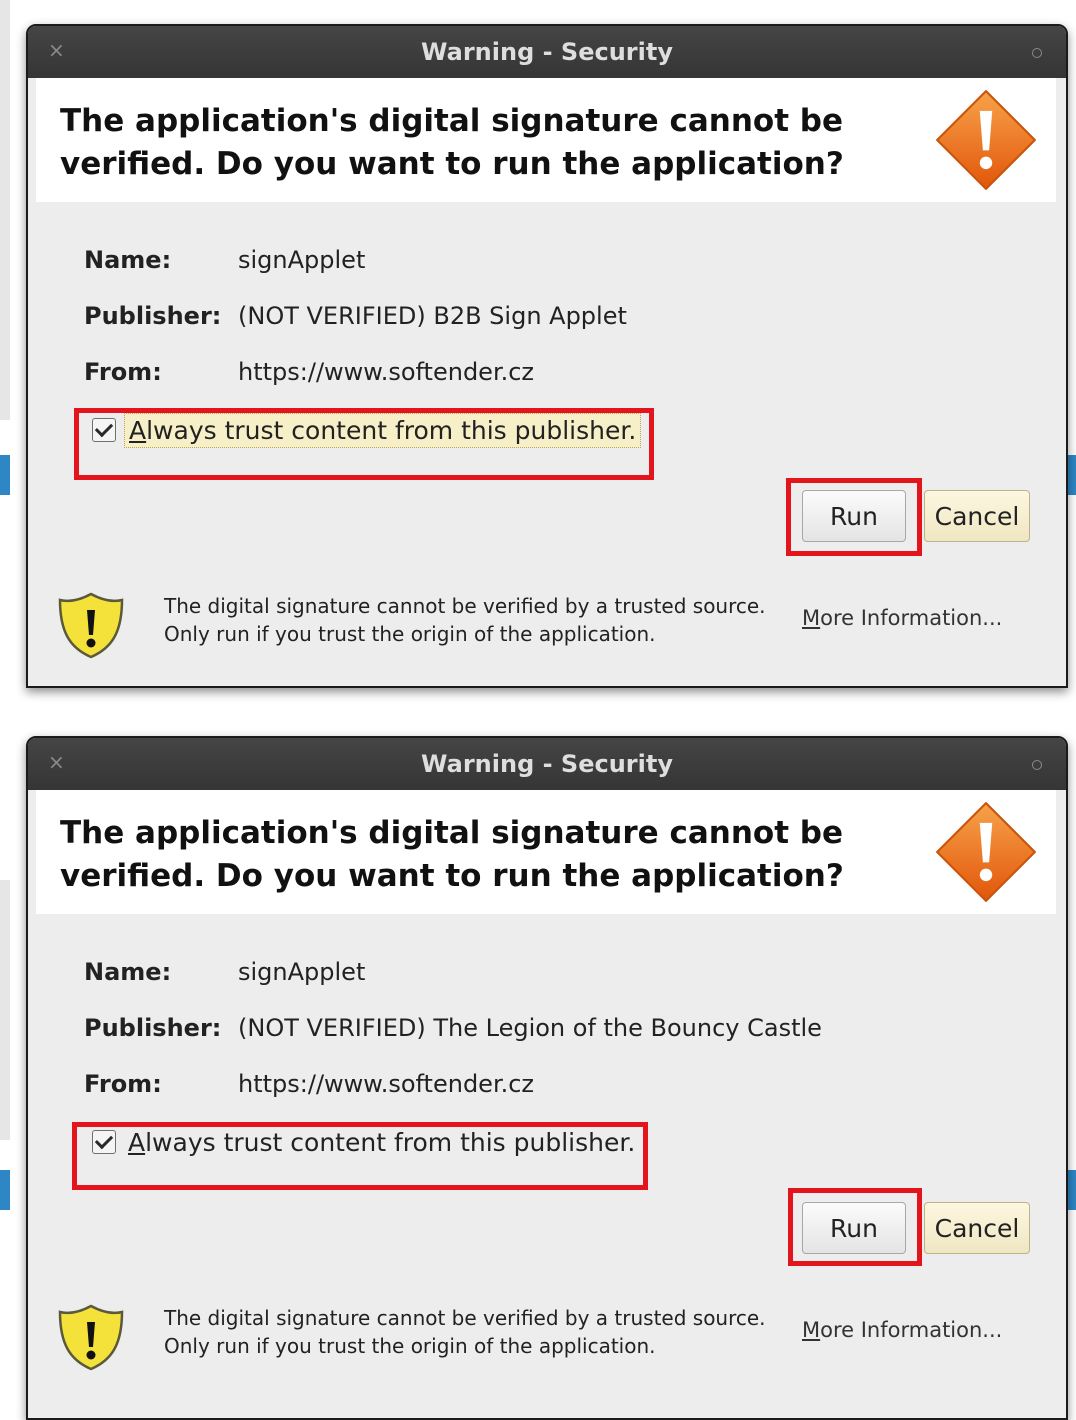 The image size is (1076, 1420). Describe the element at coordinates (432, 316) in the screenshot. I see `publisher-value: (NOT VERIFIED) B2B Sign Applet` at that location.